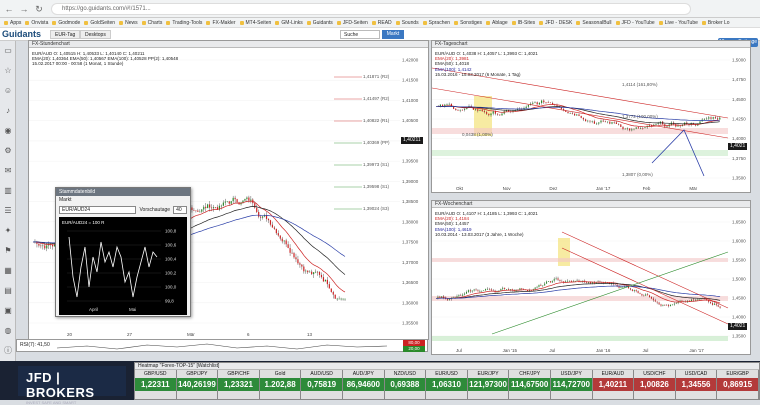  Describe the element at coordinates (555, 23) in the screenshot. I see `bookmark-item: JFD - DESK` at that location.